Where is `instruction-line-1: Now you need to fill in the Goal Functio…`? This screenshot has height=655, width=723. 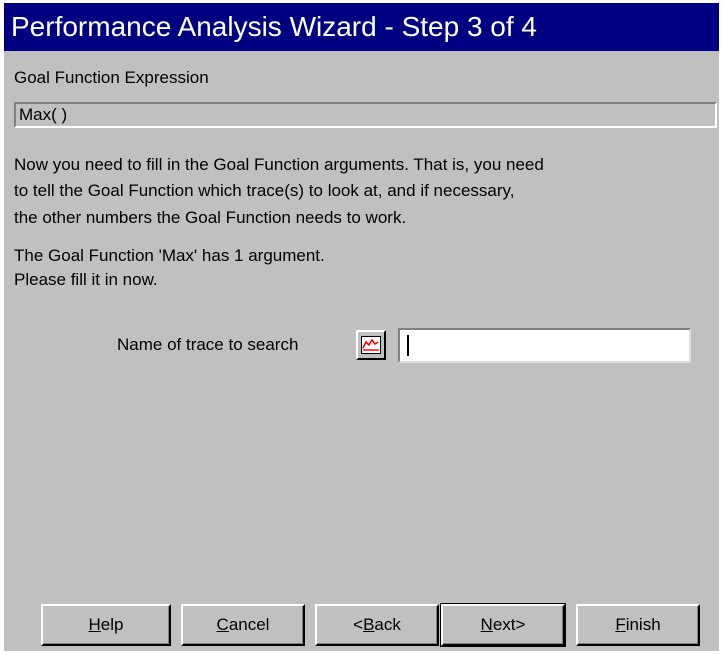
instruction-line-1: Now you need to fill in the Goal Functio… is located at coordinates (279, 164).